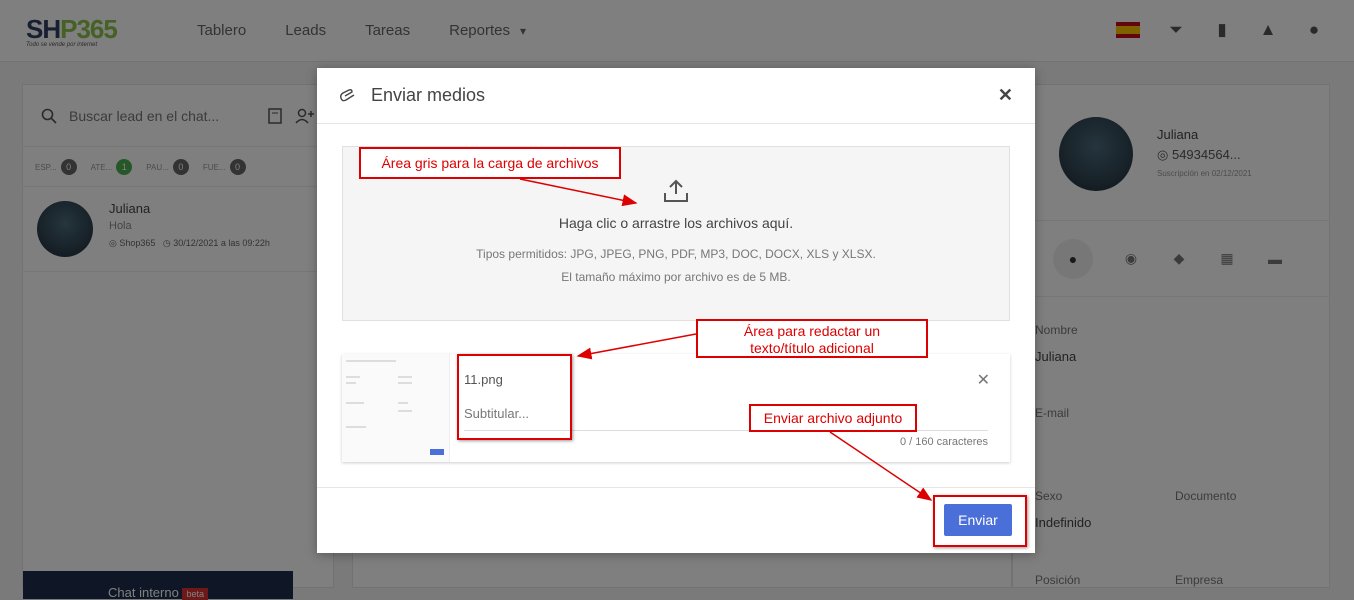 The width and height of the screenshot is (1354, 600). What do you see at coordinates (347, 94) in the screenshot?
I see `paperclip-icon` at bounding box center [347, 94].